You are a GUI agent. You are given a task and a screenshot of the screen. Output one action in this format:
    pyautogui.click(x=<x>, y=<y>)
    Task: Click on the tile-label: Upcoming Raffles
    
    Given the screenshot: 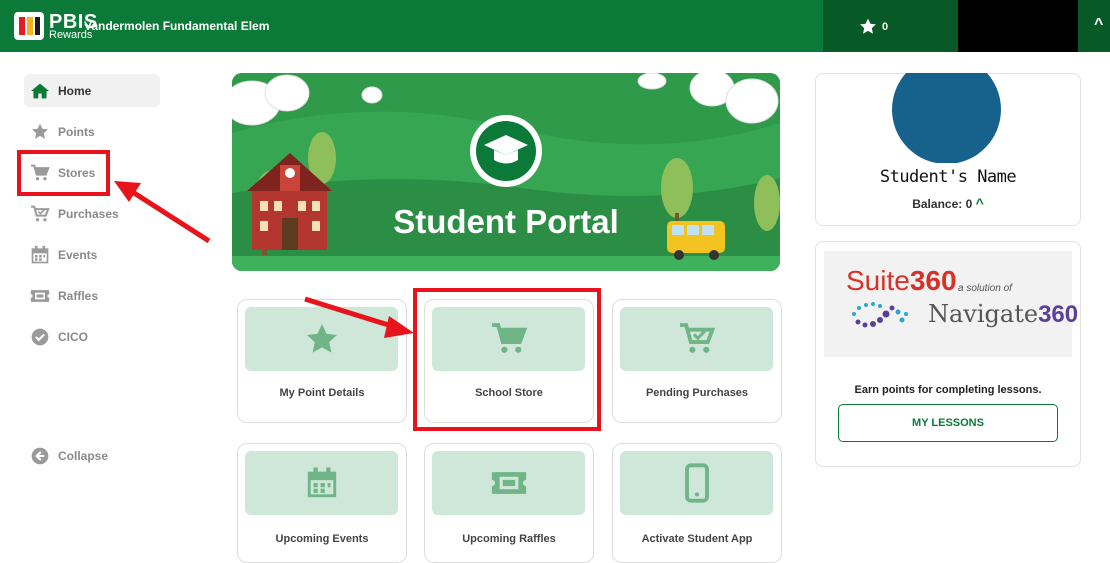 What is the action you would take?
    pyautogui.click(x=509, y=539)
    